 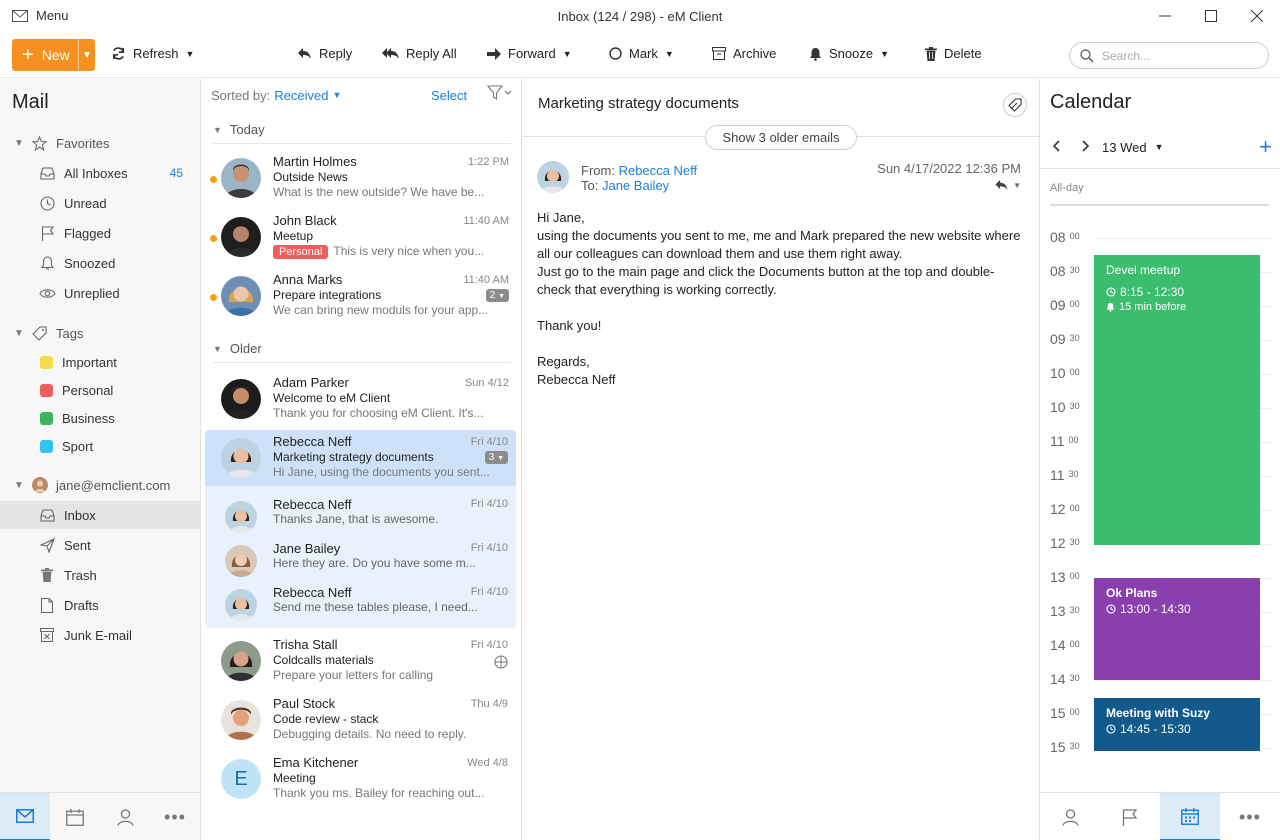 I want to click on sidebar-item-tag-sport: Sport, so click(x=100, y=446).